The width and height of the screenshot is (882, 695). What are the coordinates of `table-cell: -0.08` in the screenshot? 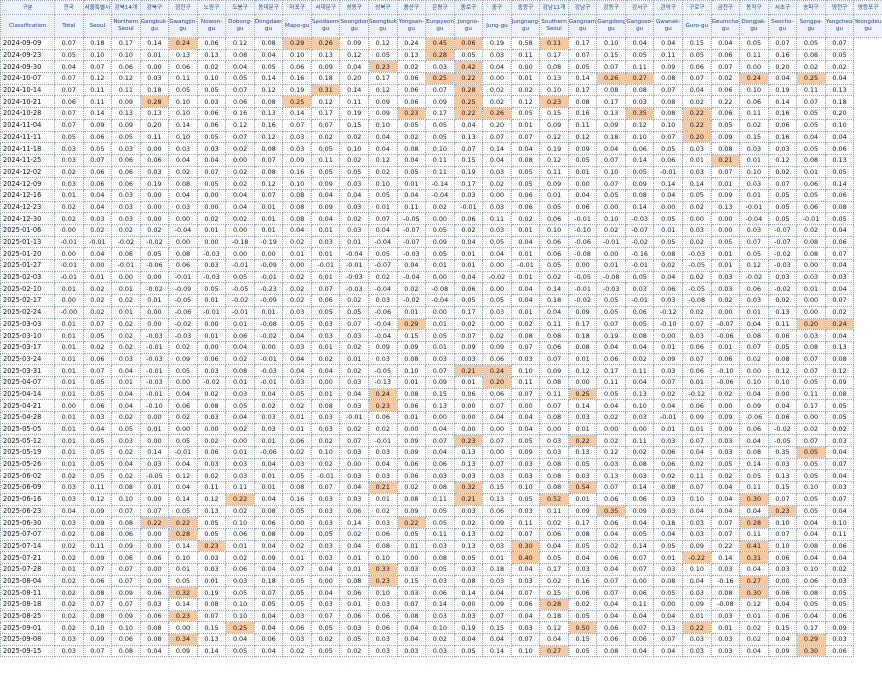 It's located at (725, 604).